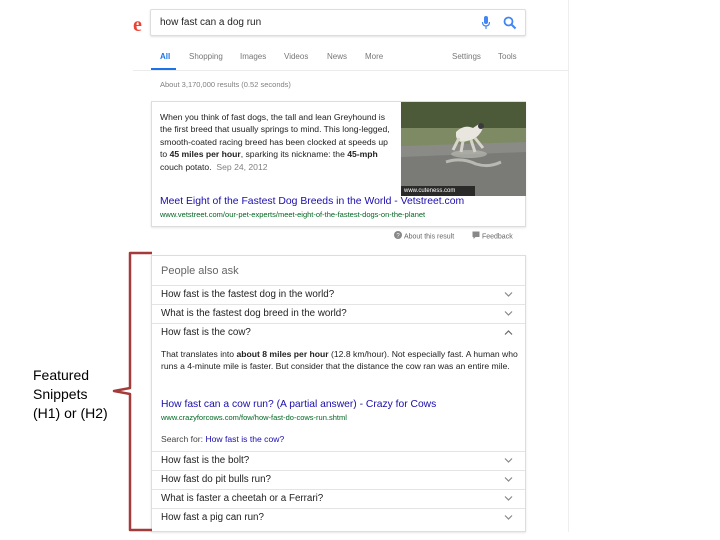 The width and height of the screenshot is (720, 540). What do you see at coordinates (351, 70) in the screenshot?
I see `tabs-divider` at bounding box center [351, 70].